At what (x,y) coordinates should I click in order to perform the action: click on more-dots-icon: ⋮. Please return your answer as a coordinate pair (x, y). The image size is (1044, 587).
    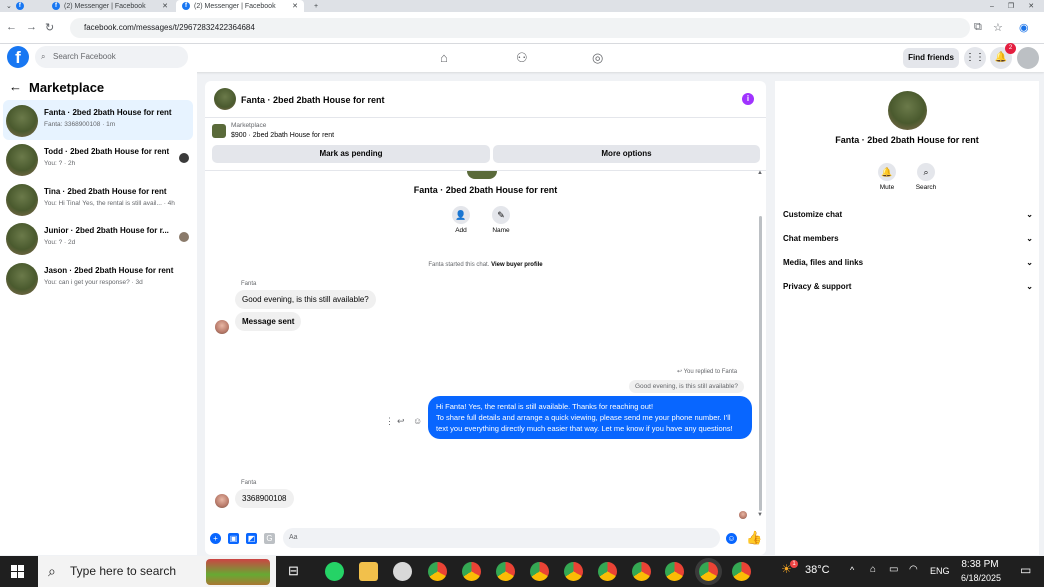
    Looking at the image, I should click on (389, 421).